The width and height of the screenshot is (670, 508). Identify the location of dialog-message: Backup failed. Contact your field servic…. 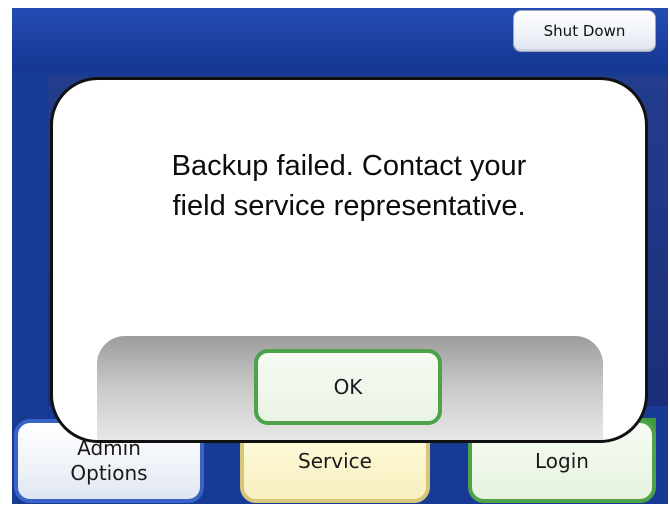
(349, 186).